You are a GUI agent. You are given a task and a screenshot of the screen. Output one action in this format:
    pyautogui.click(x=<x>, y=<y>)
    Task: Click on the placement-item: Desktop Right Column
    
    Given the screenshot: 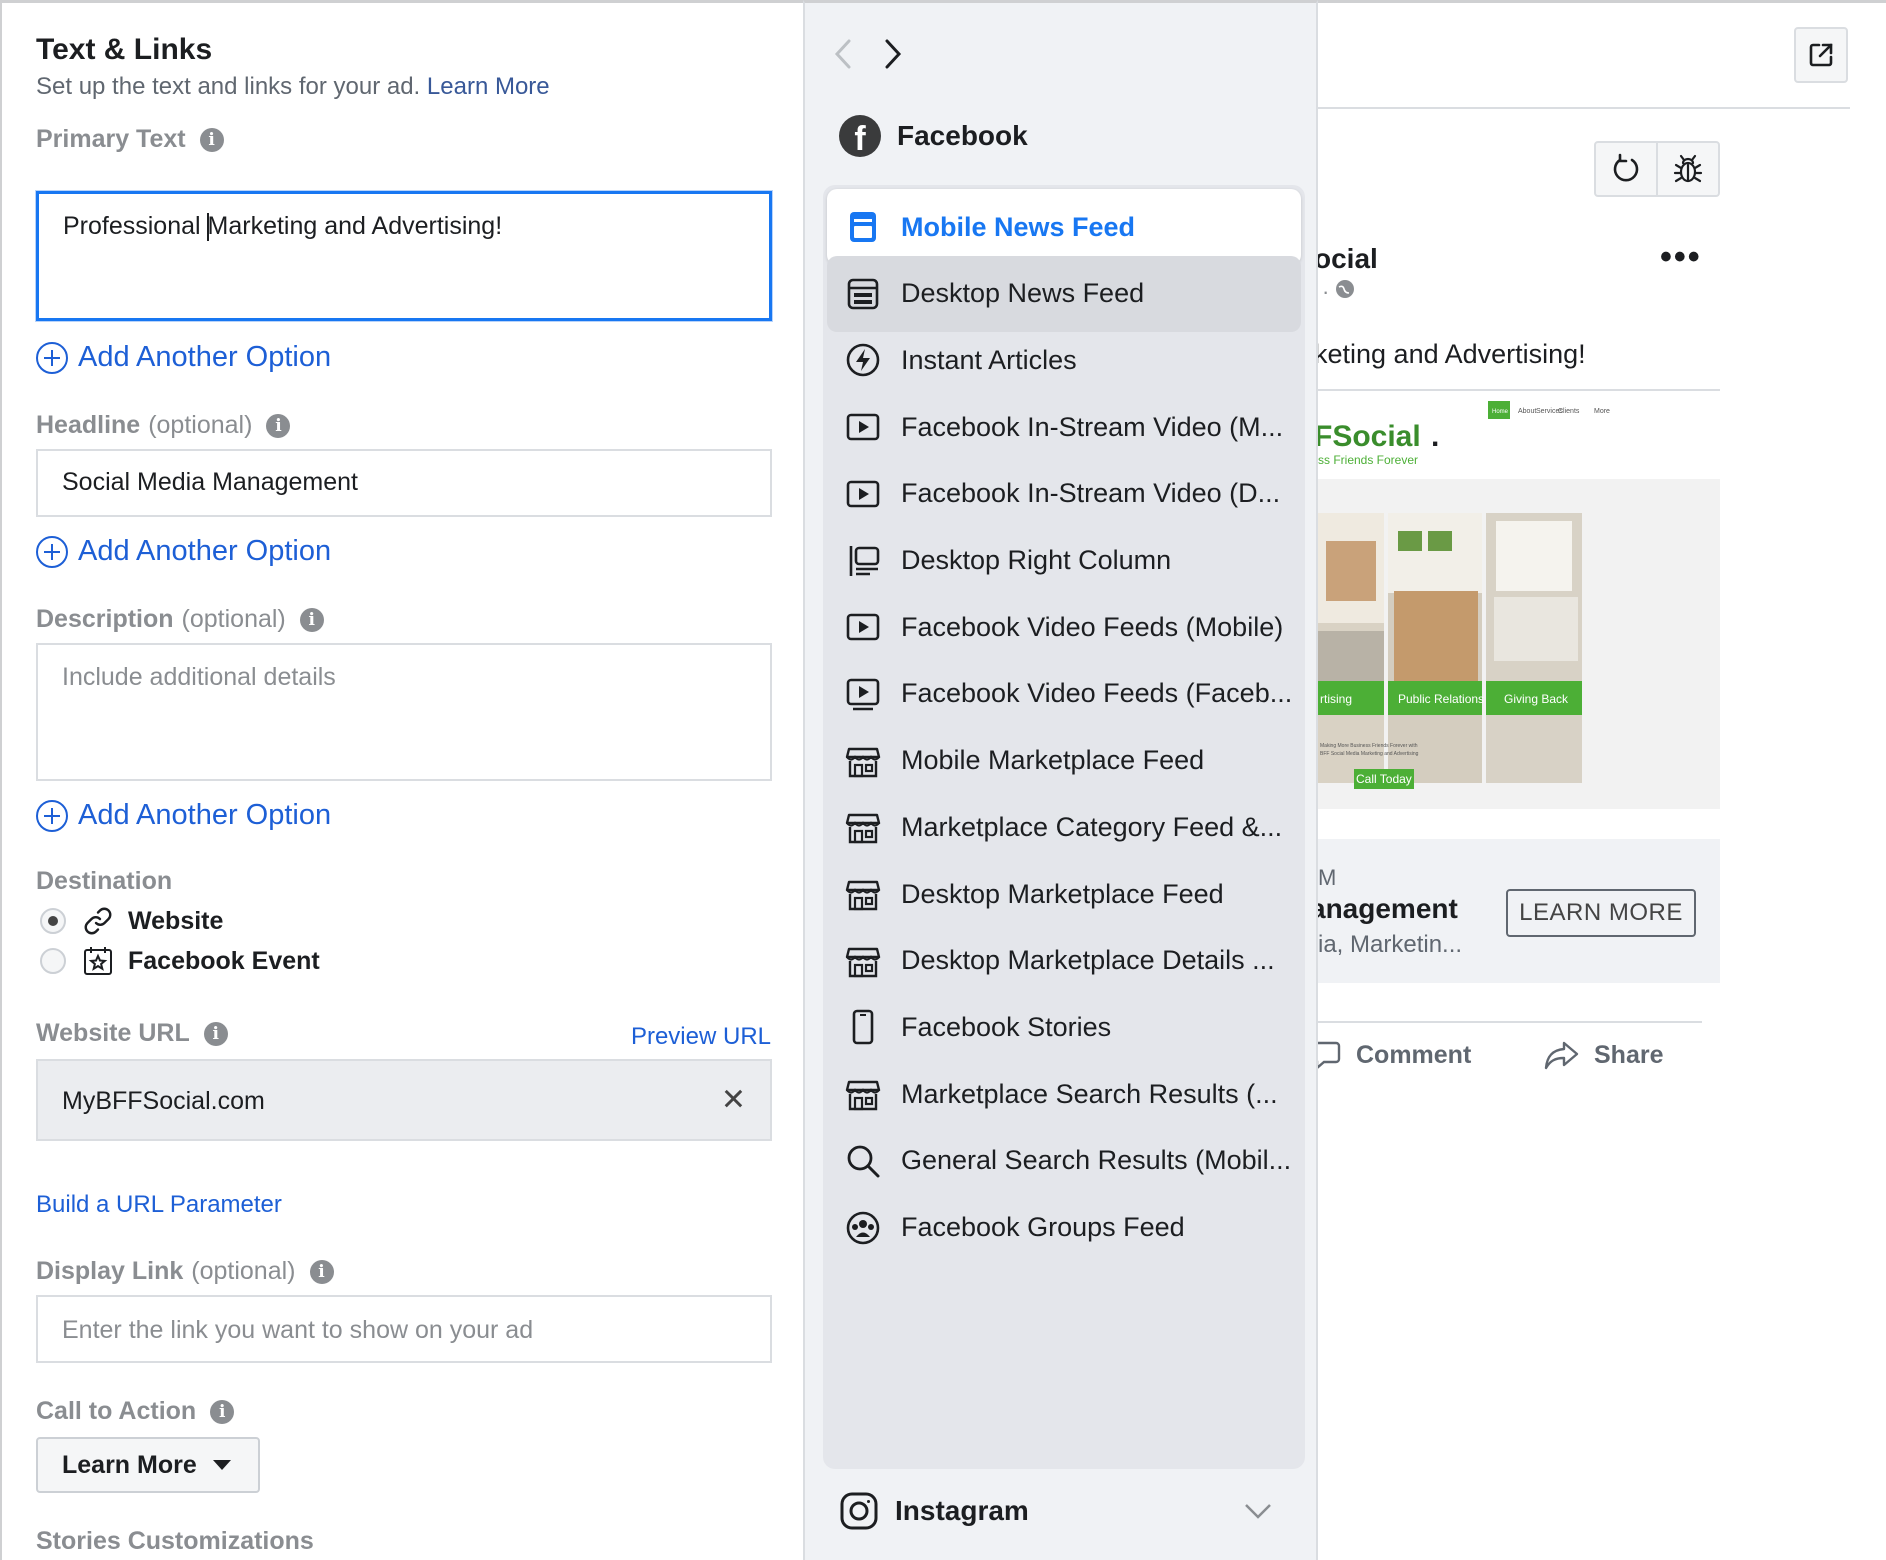 What is the action you would take?
    pyautogui.click(x=1064, y=561)
    